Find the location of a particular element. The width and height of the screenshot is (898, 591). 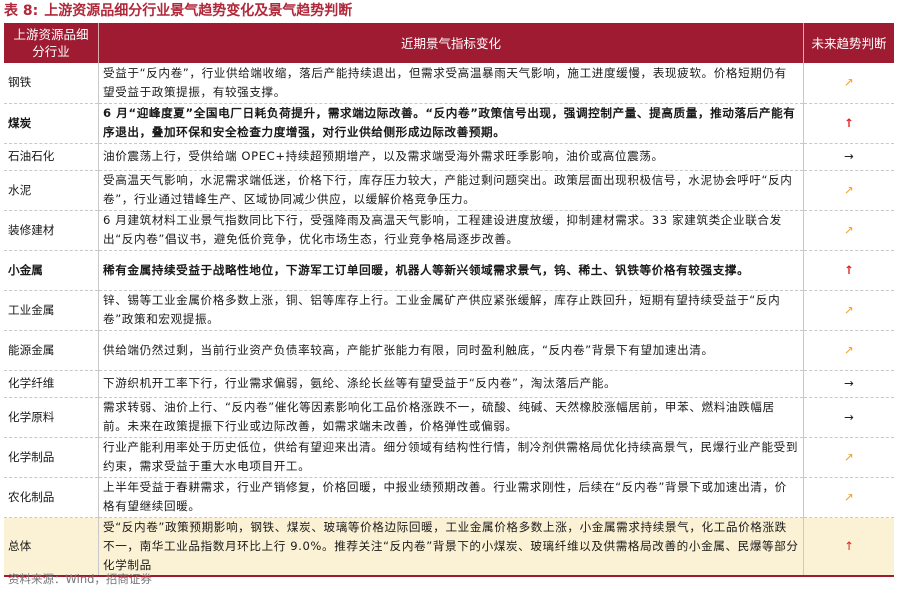

table-caption: 表 8: 上游资源品细分行业景气趋势变化及景气趋势判断 is located at coordinates (178, 11).